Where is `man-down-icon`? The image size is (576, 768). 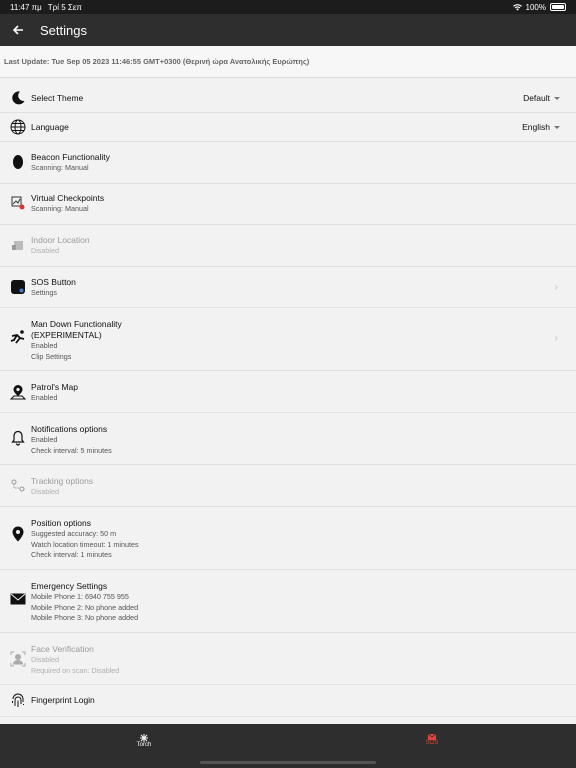 man-down-icon is located at coordinates (18, 337).